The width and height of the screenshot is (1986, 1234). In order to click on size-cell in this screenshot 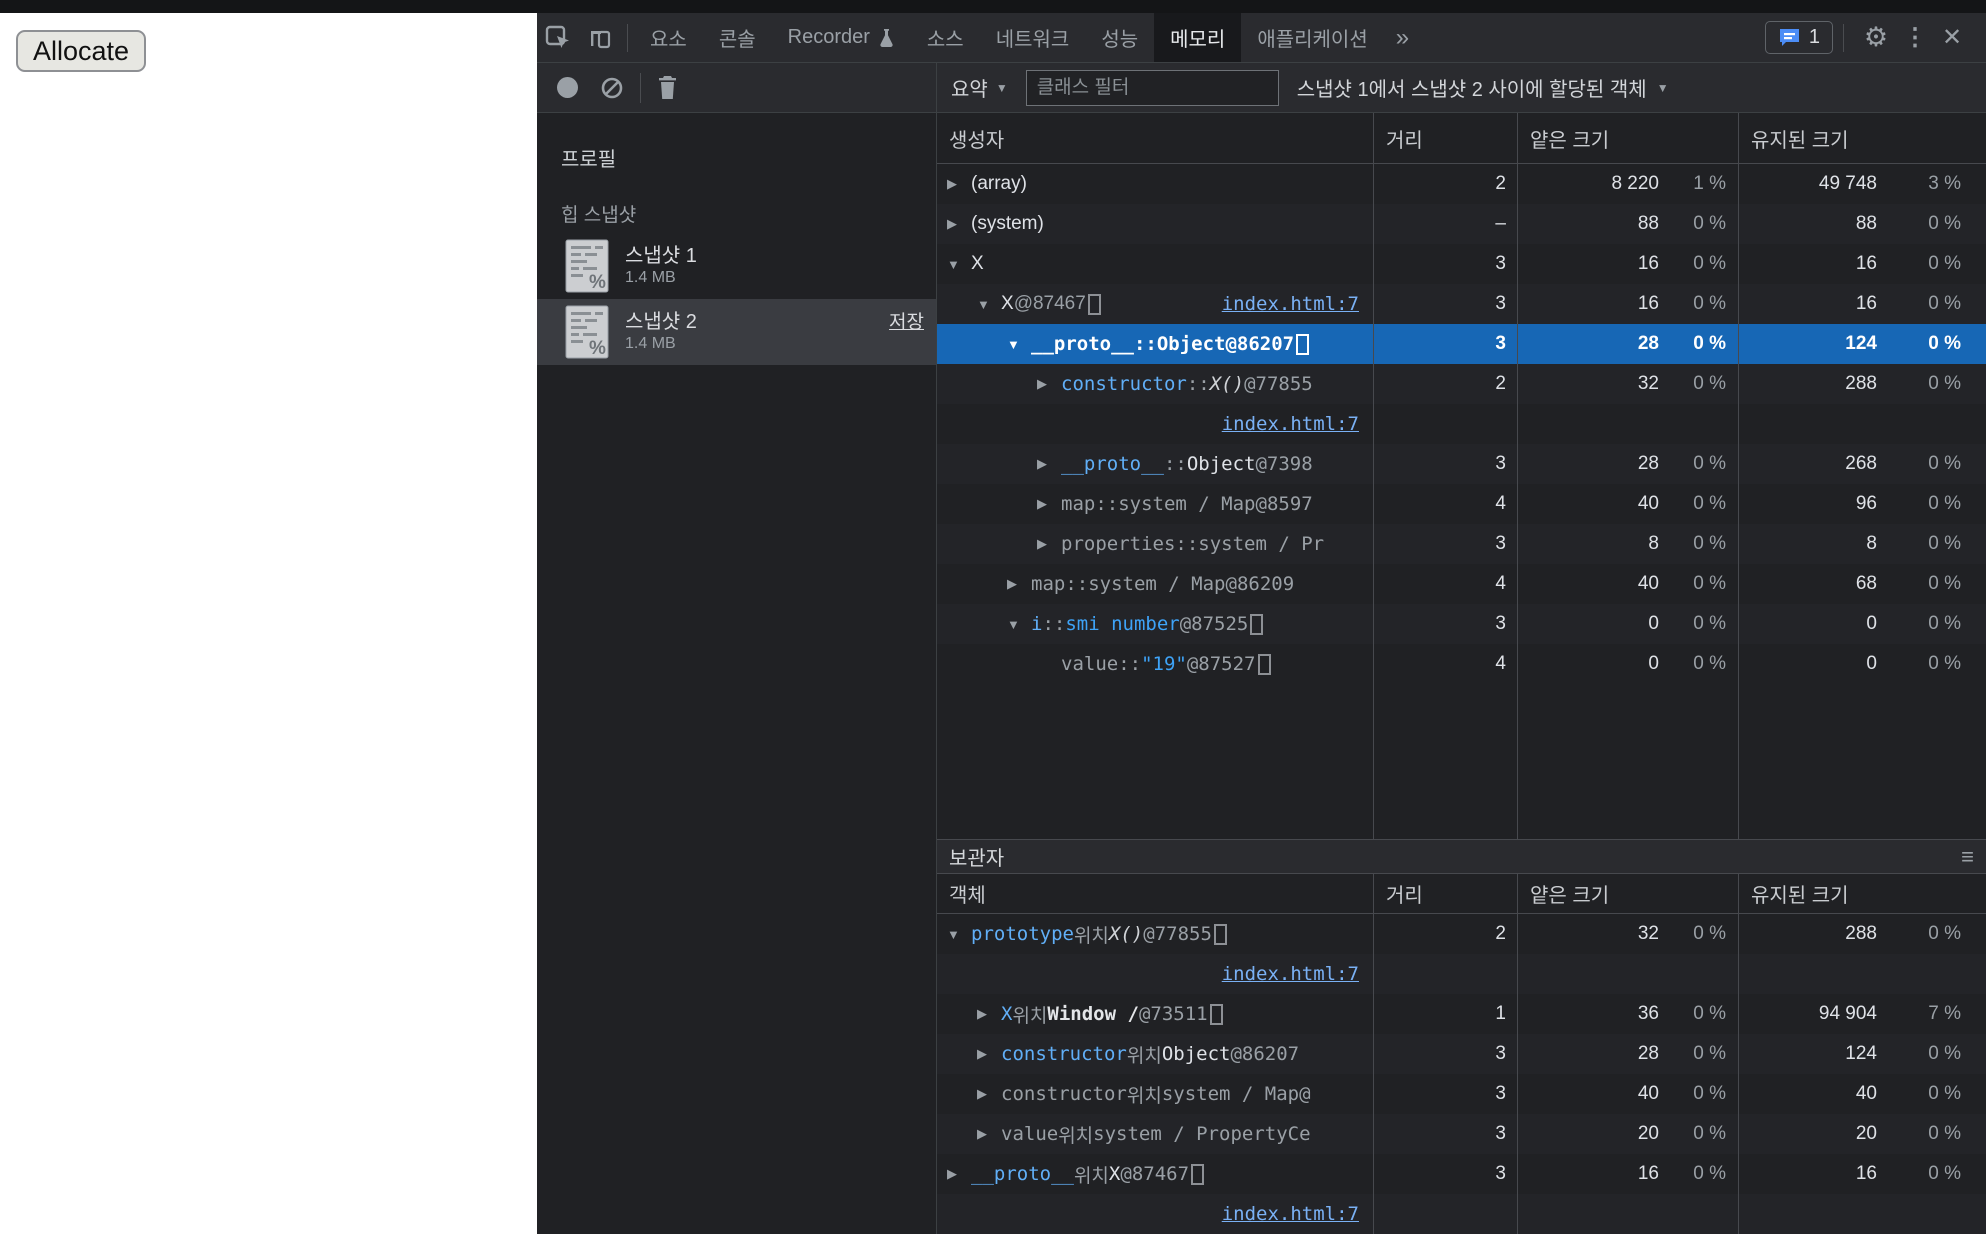, I will do `click(1862, 424)`.